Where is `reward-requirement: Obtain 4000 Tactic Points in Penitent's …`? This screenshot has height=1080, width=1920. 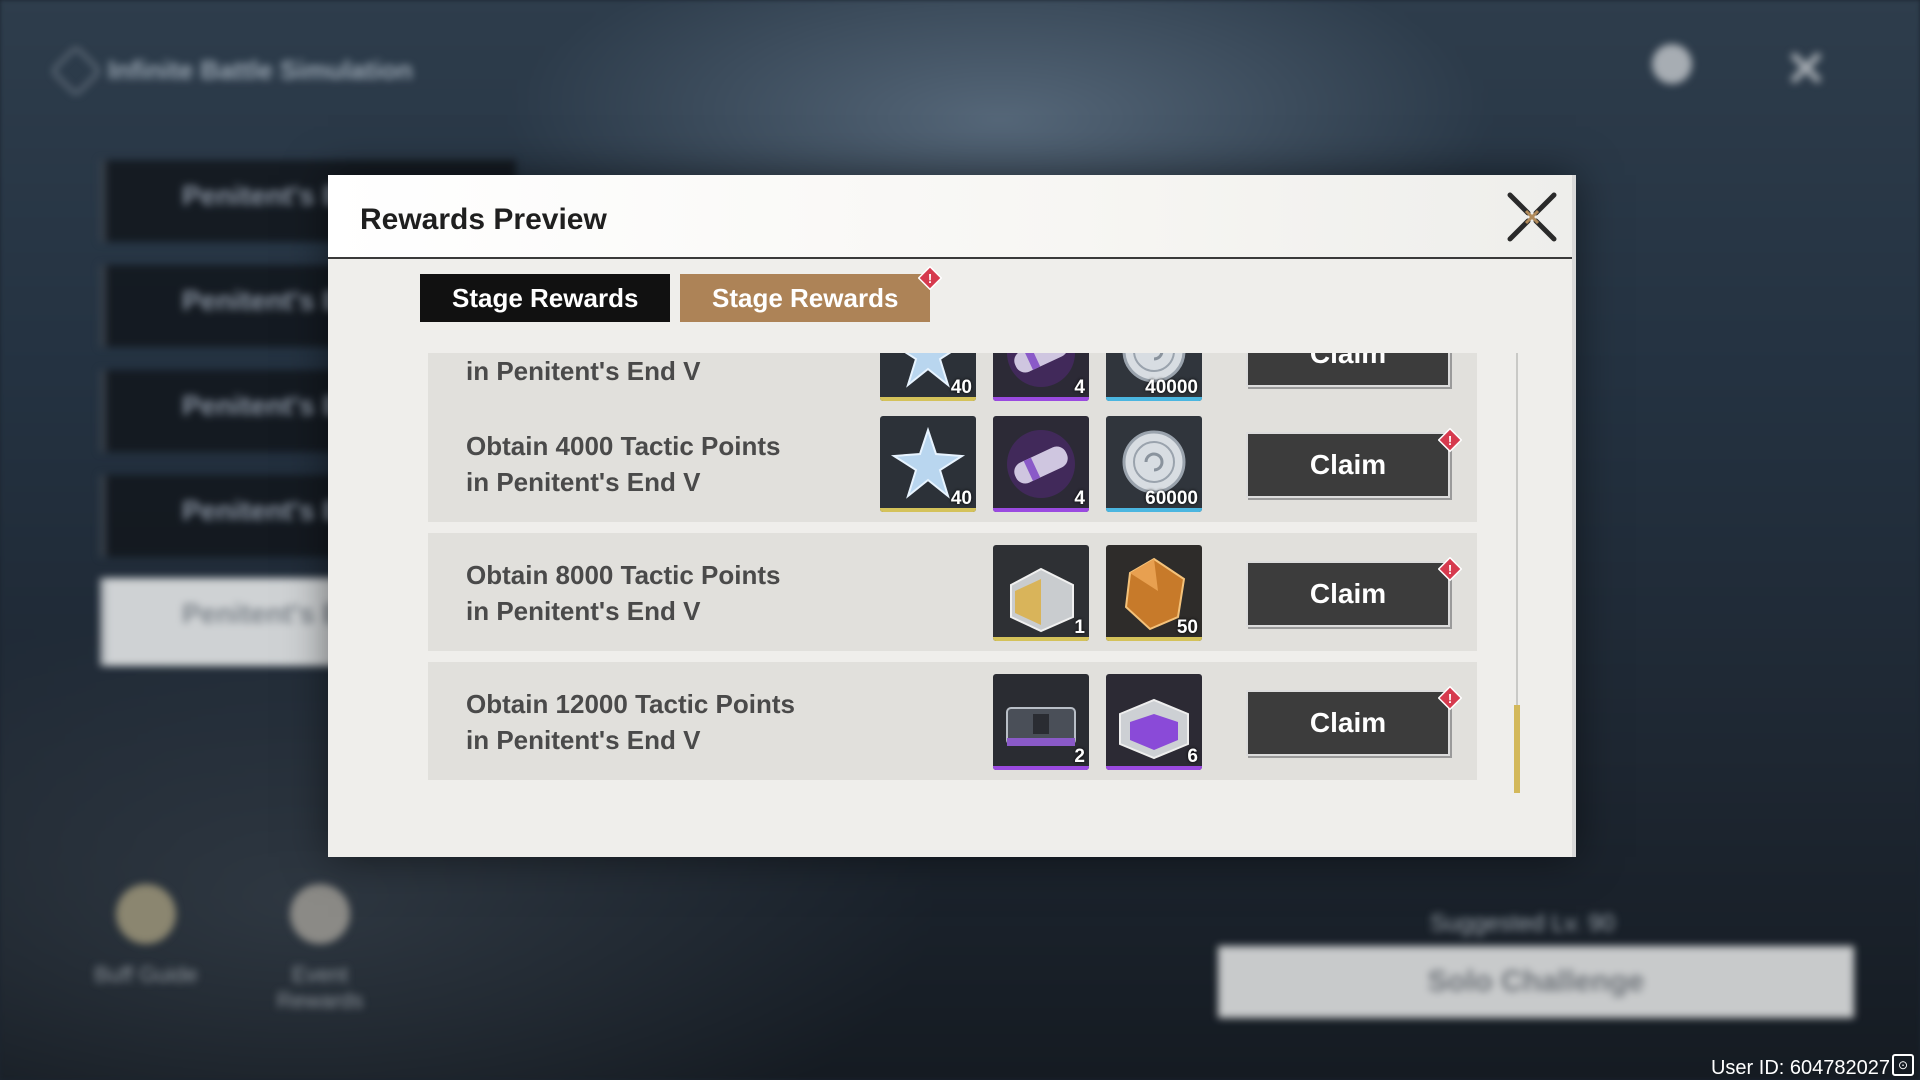
reward-requirement: Obtain 4000 Tactic Points in Penitent's … is located at coordinates (623, 464).